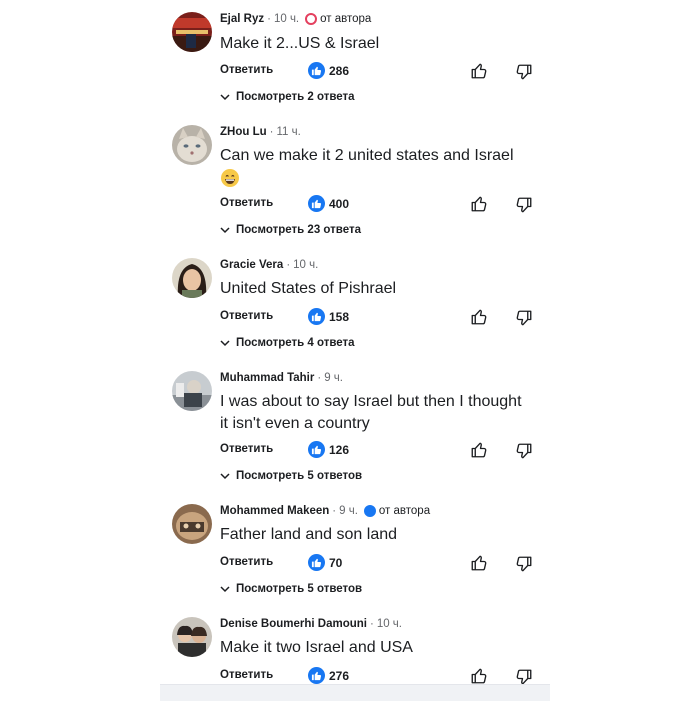  Describe the element at coordinates (328, 203) in the screenshot. I see `like-summary: 400` at that location.